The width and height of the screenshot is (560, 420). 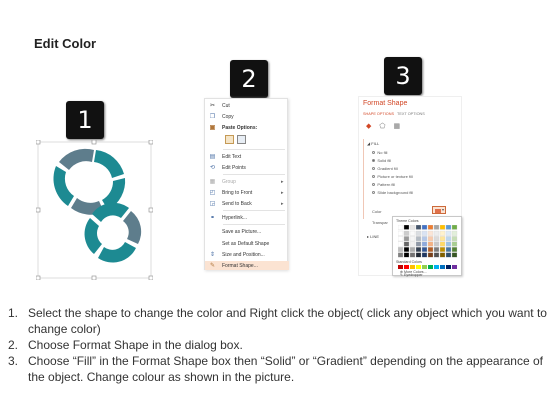 I want to click on paste-keep-source-icon, so click(x=229, y=139).